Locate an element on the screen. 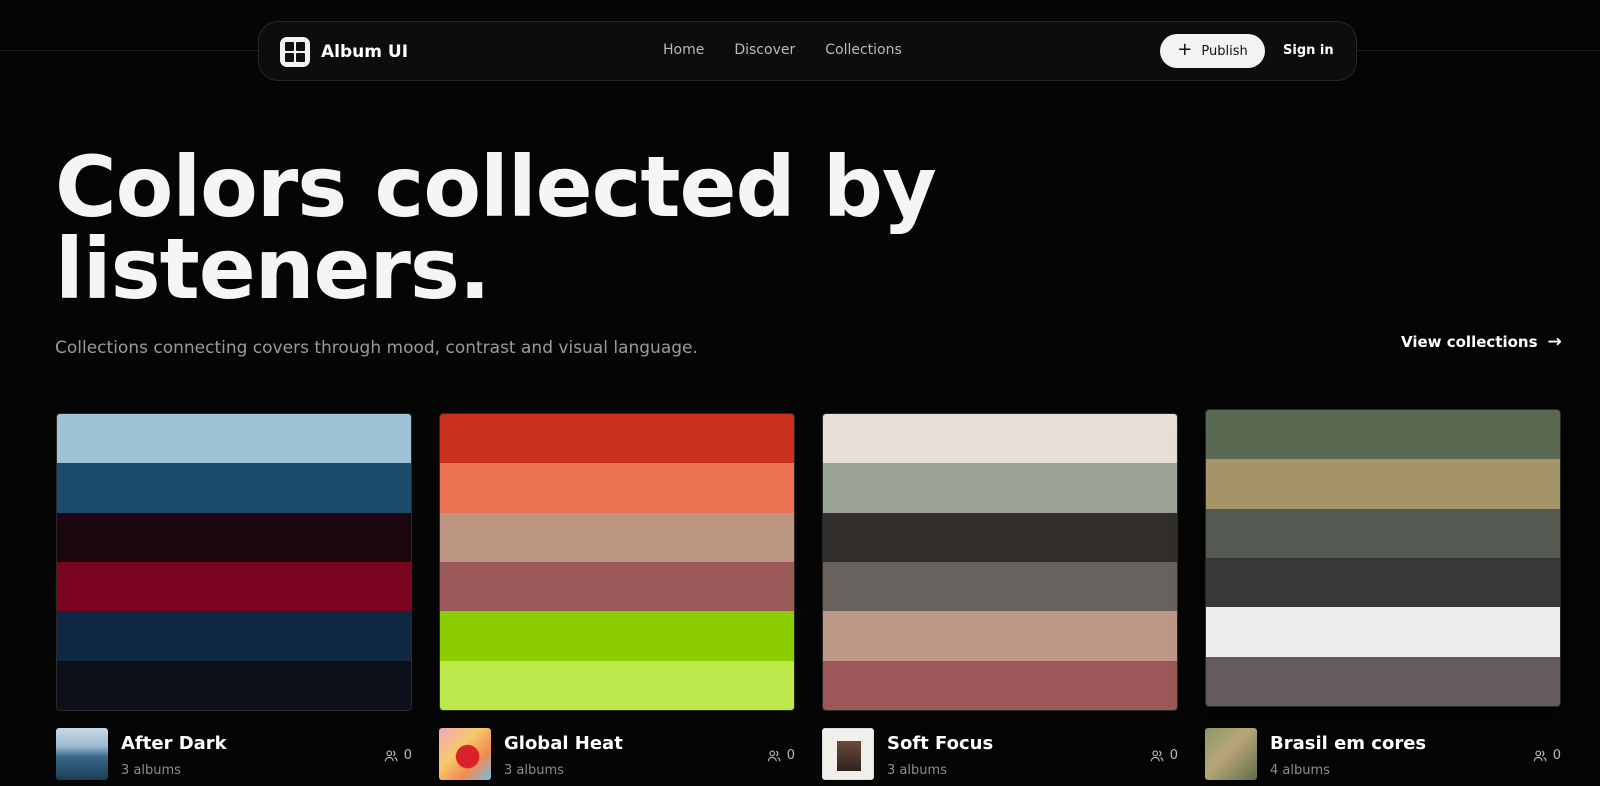 The height and width of the screenshot is (786, 1600). arrow-right-icon: → is located at coordinates (1554, 342).